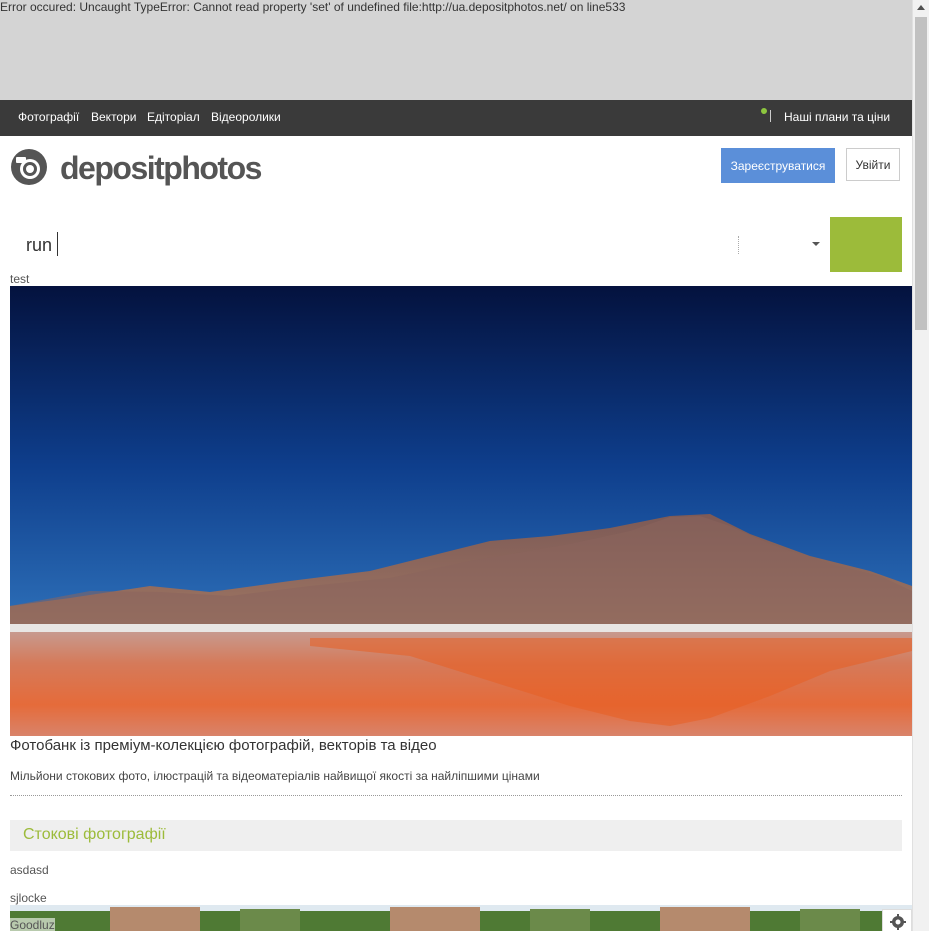  What do you see at coordinates (456, 835) in the screenshot?
I see `section-header: Стокові фотографії` at bounding box center [456, 835].